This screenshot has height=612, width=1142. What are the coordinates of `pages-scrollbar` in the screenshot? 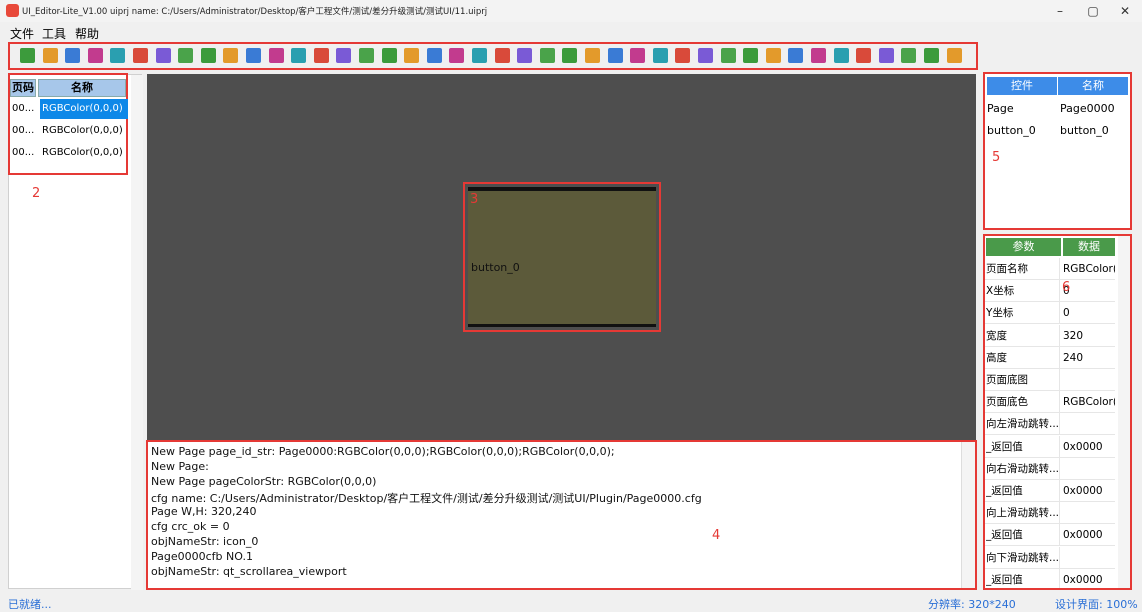 It's located at (137, 332).